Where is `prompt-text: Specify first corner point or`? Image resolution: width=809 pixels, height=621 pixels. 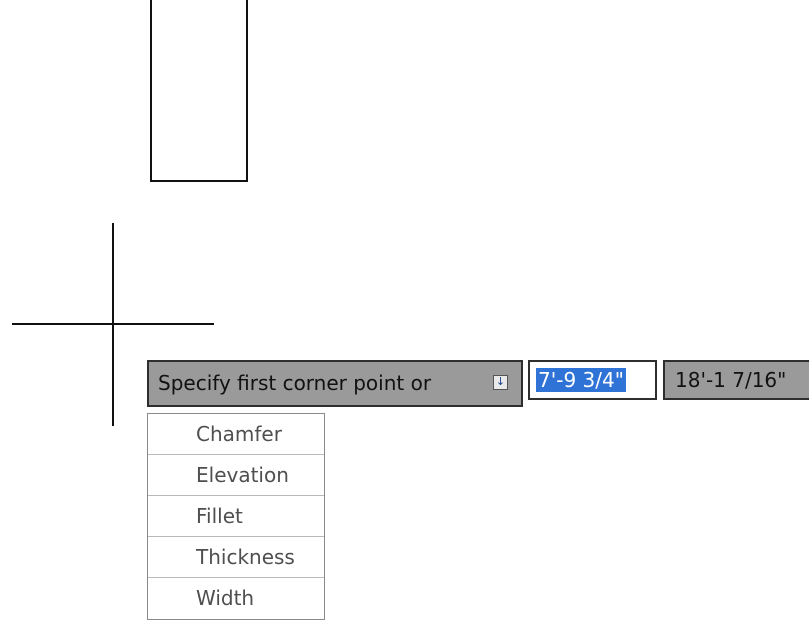
prompt-text: Specify first corner point or is located at coordinates (295, 383).